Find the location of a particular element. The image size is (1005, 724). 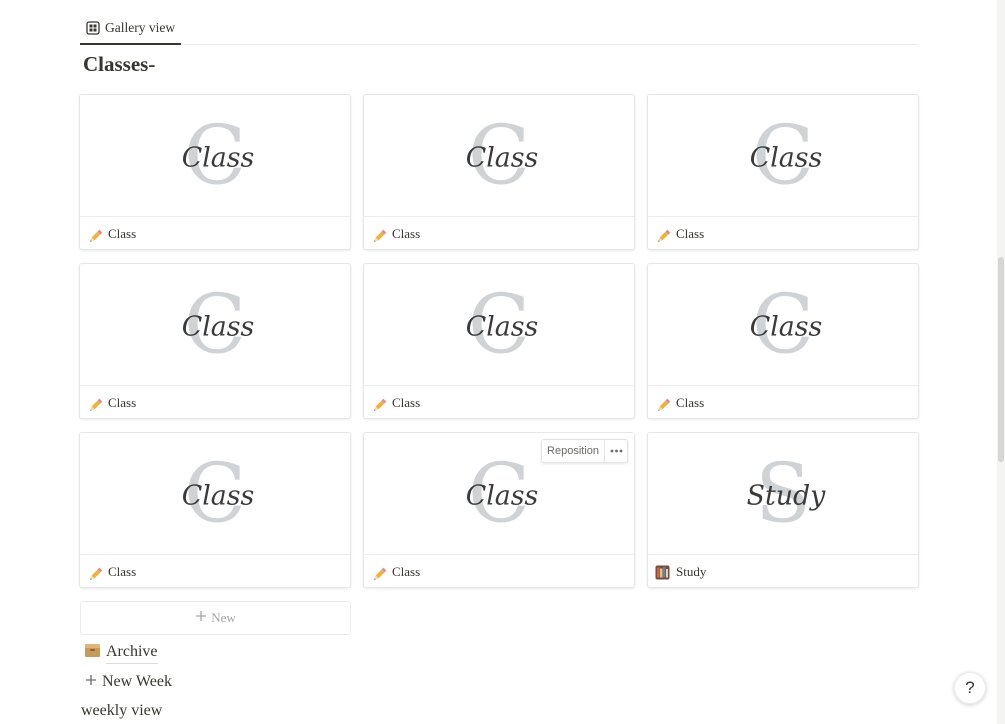

weekly-view-heading: weekly view is located at coordinates (122, 710).